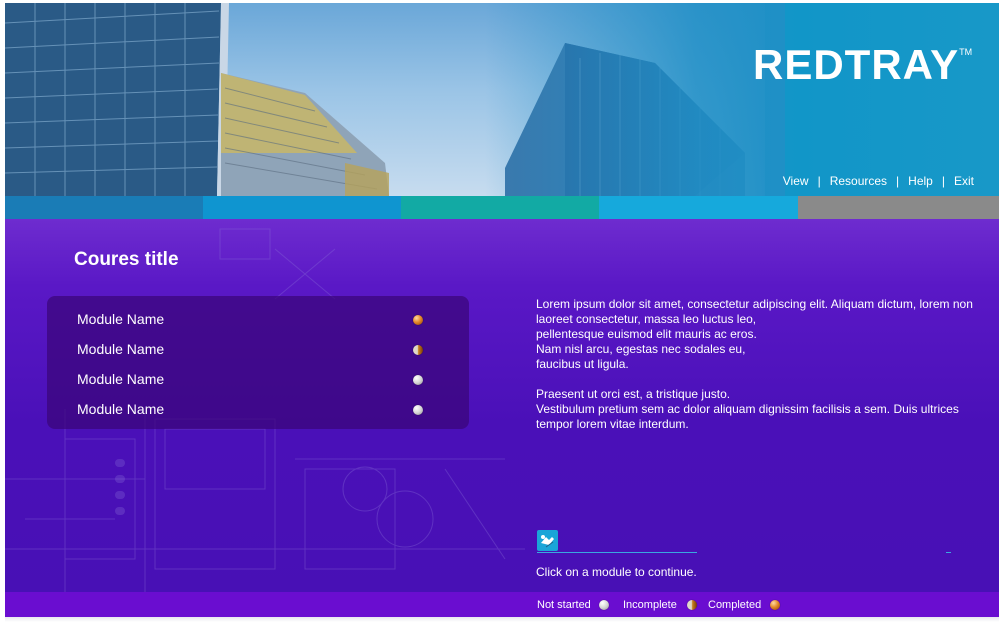 This screenshot has width=1004, height=622. I want to click on module-item-3: Module Name, so click(257, 380).